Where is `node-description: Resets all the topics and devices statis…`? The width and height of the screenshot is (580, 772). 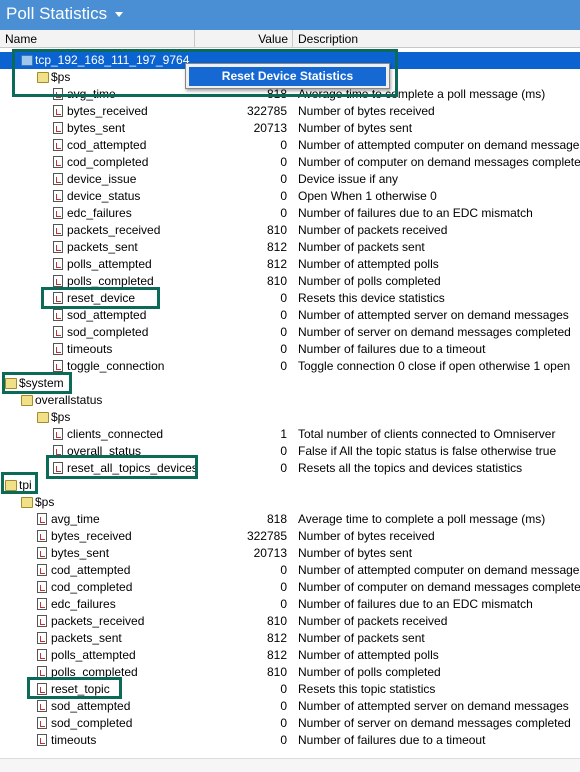 node-description: Resets all the topics and devices statis… is located at coordinates (410, 468).